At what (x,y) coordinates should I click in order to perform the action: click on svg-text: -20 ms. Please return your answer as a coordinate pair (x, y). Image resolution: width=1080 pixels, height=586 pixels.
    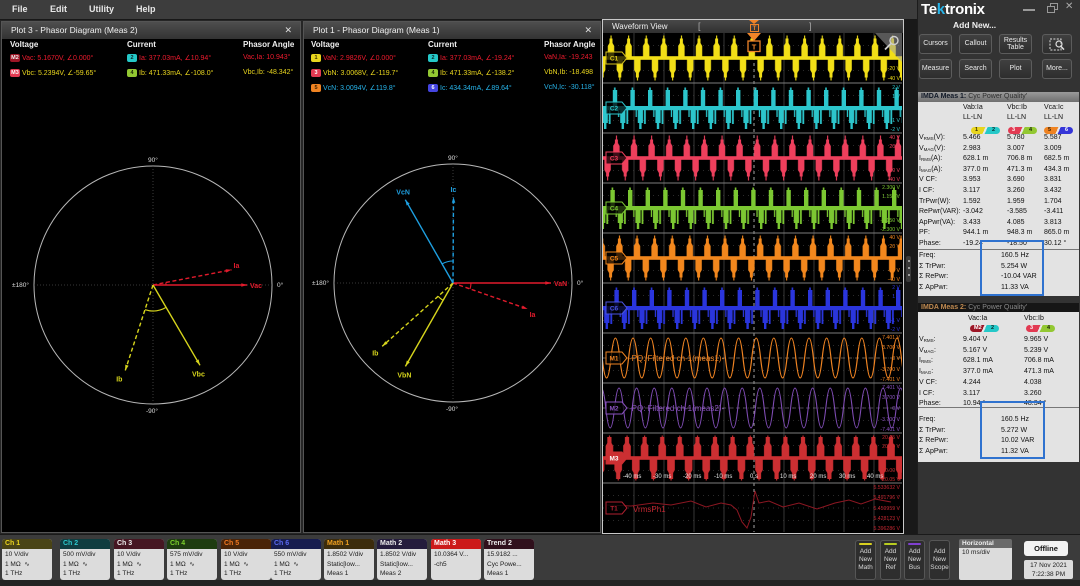
    Looking at the image, I should click on (692, 477).